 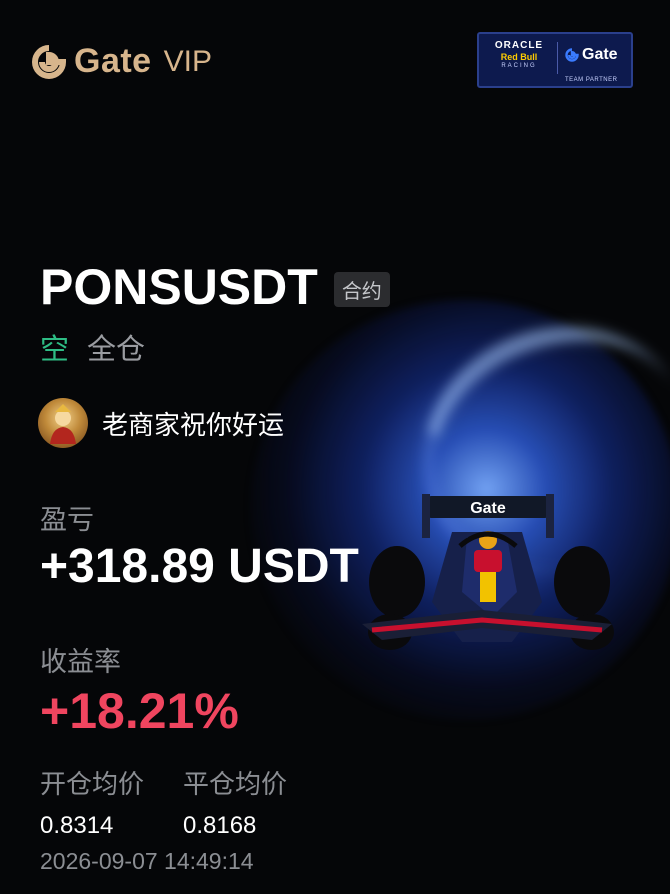 I want to click on avatar, so click(x=63, y=423).